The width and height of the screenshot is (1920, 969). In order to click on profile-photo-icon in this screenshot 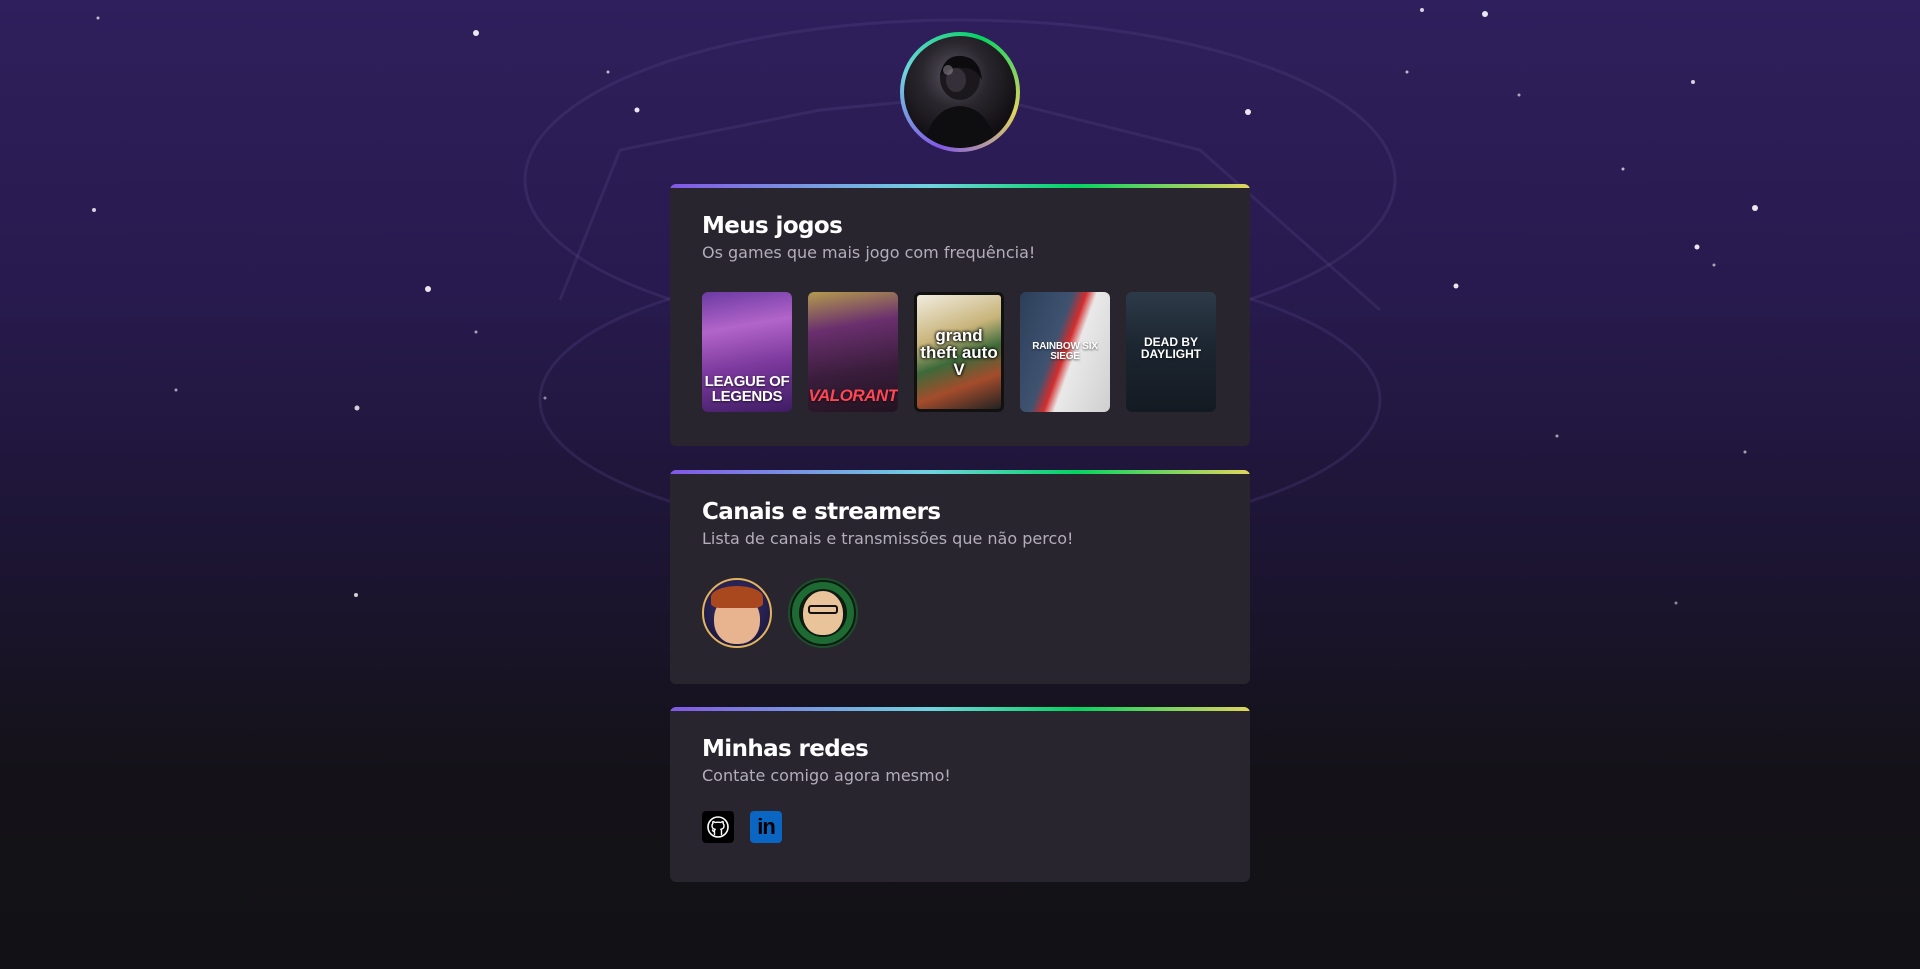, I will do `click(960, 92)`.